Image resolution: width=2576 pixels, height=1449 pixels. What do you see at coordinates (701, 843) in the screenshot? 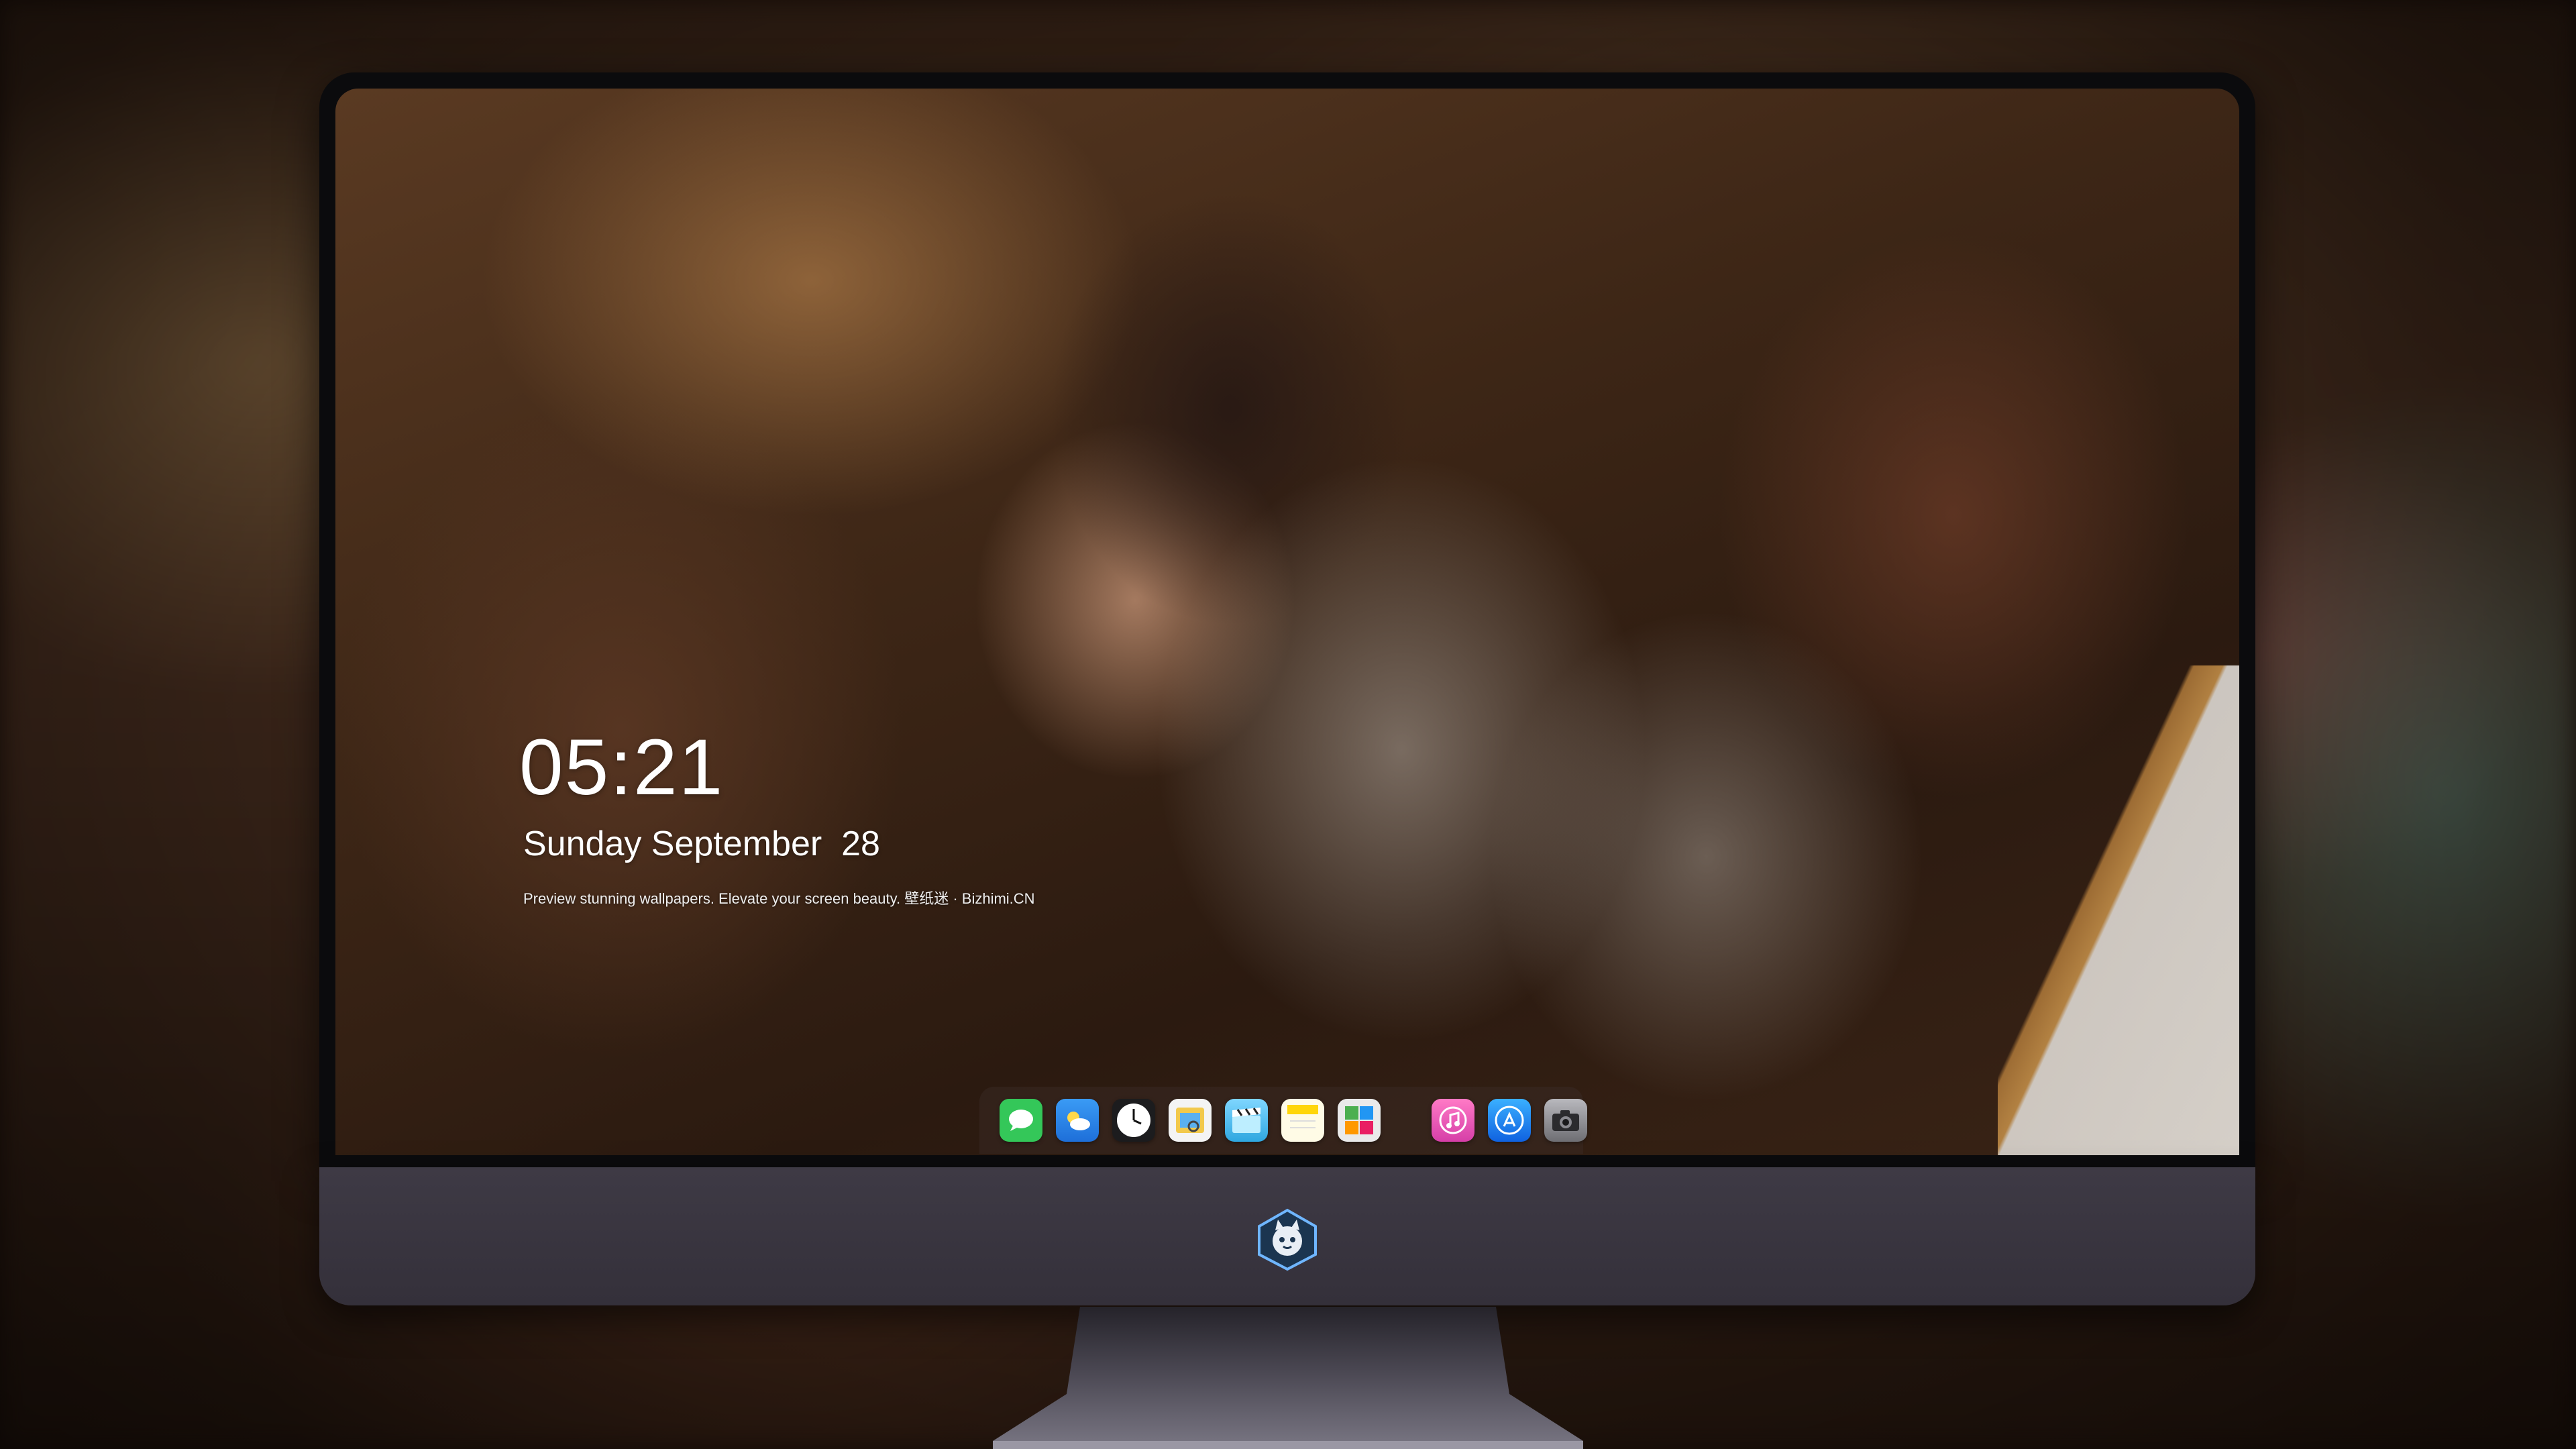
I see `lock-date: Sunday September 28` at bounding box center [701, 843].